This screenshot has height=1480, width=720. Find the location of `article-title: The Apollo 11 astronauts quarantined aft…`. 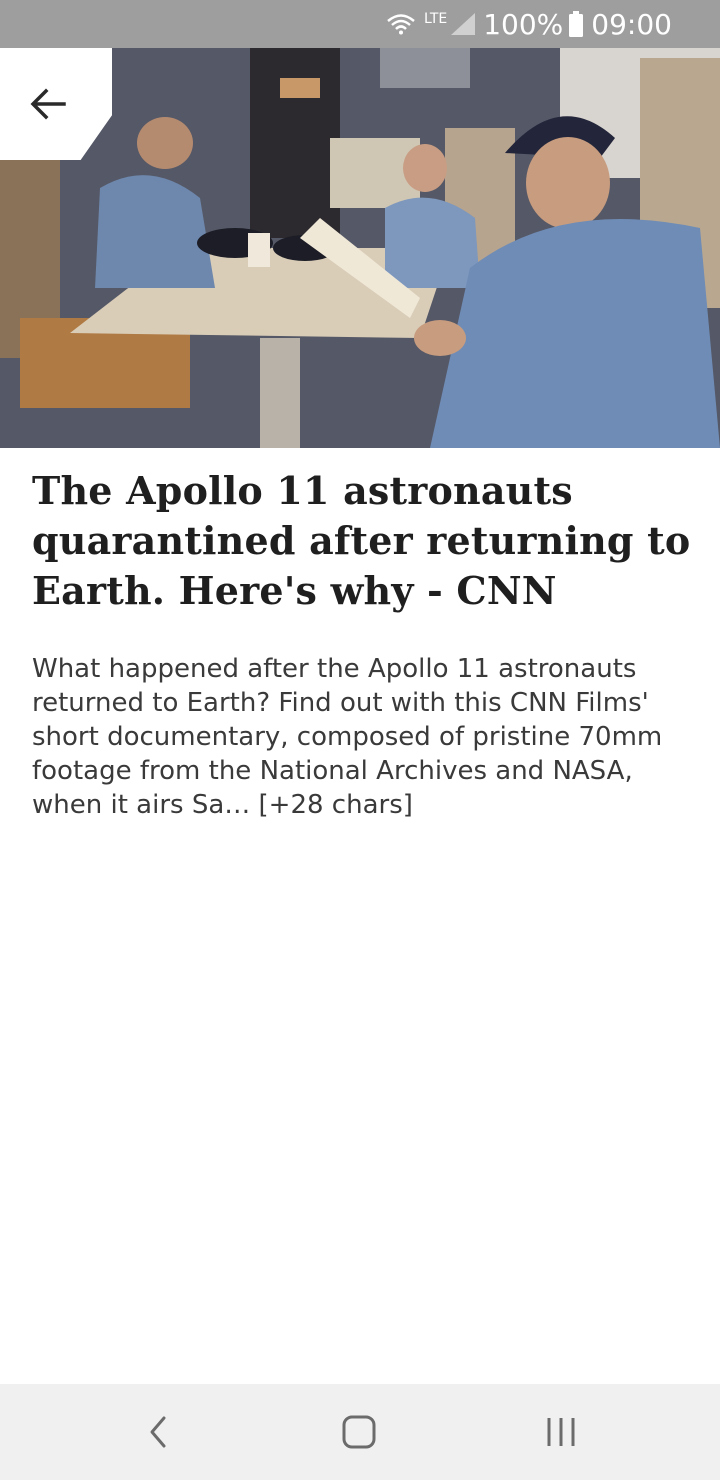

article-title: The Apollo 11 astronauts quarantined aft… is located at coordinates (361, 540).